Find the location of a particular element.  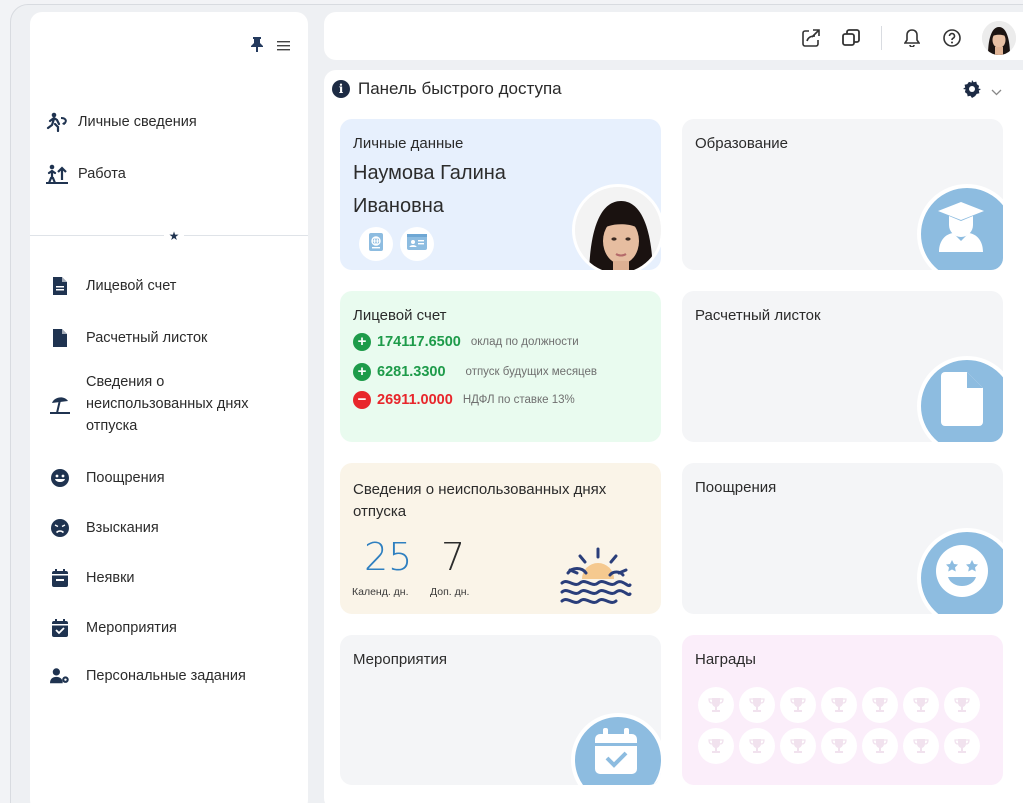

panel-title: Панель быстрого доступа is located at coordinates (460, 88).